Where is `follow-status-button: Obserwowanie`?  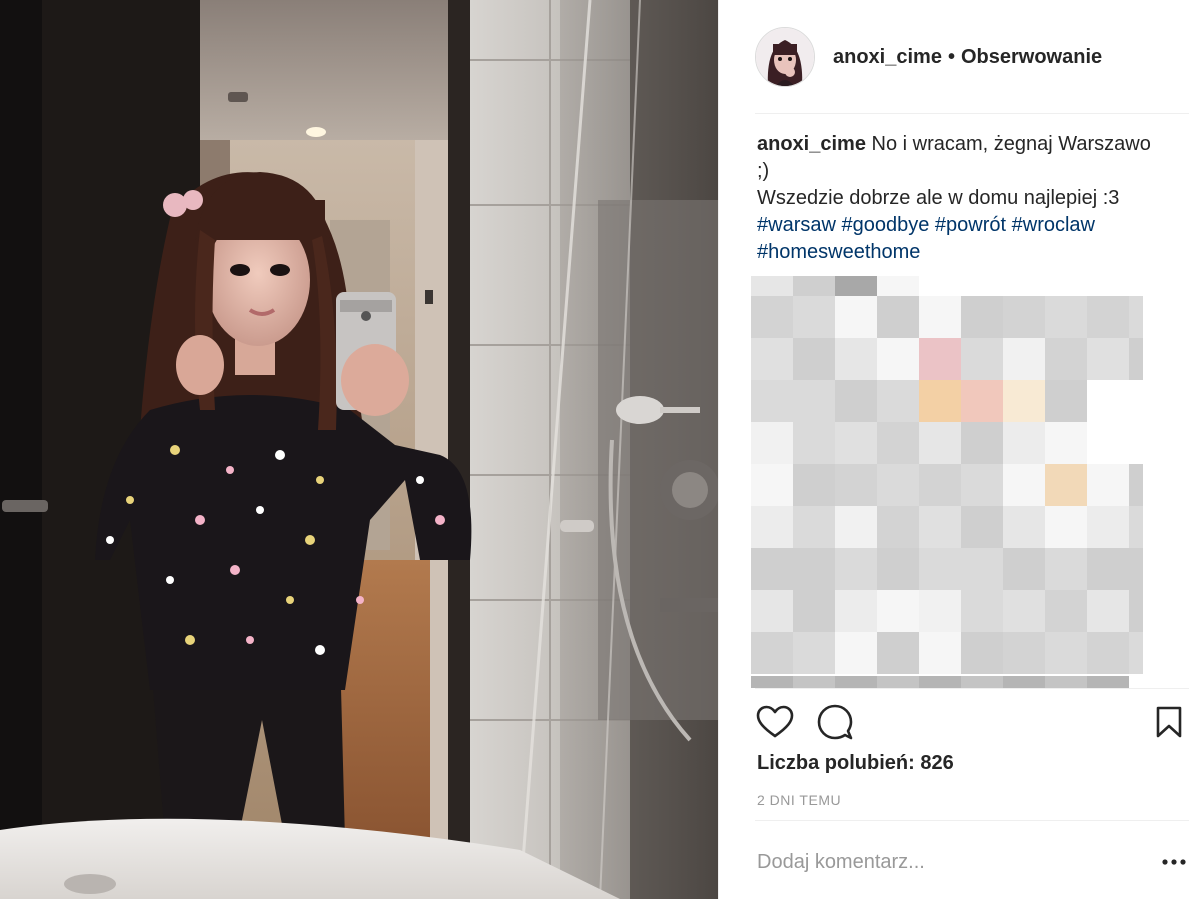
follow-status-button: Obserwowanie is located at coordinates (1031, 57).